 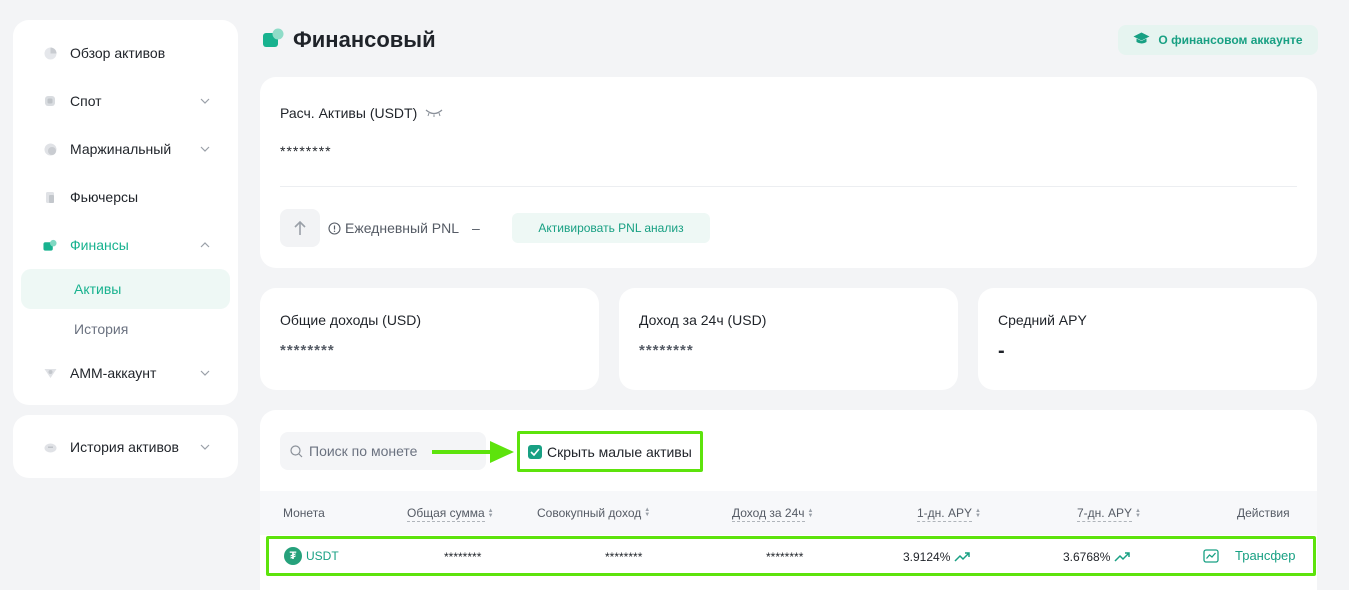 I want to click on estimated-assets-label: Расч. Активы (USDT), so click(x=349, y=113).